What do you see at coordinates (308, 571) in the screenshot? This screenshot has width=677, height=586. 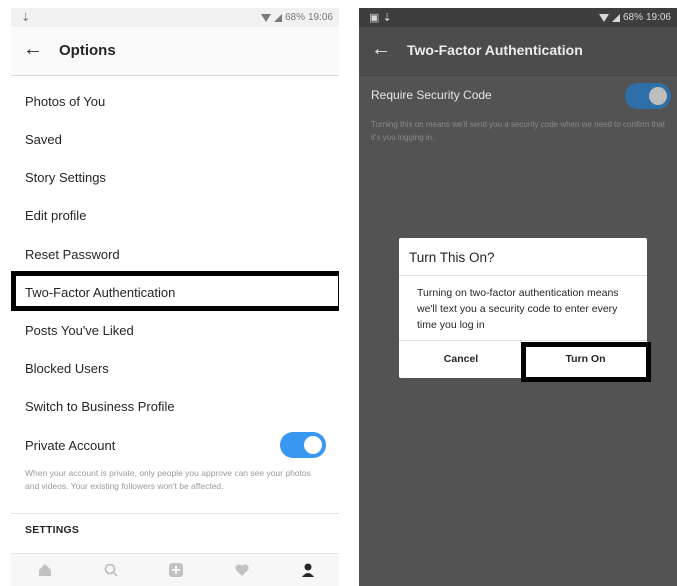 I see `profile-icon` at bounding box center [308, 571].